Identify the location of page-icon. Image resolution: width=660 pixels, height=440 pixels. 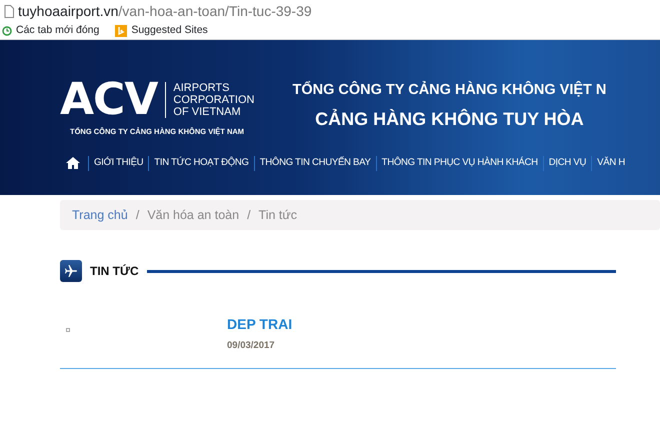
(9, 11).